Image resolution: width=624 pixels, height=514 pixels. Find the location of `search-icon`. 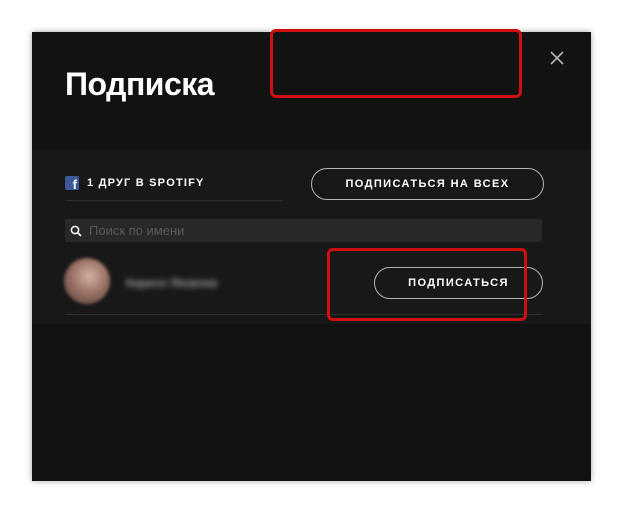

search-icon is located at coordinates (76, 231).